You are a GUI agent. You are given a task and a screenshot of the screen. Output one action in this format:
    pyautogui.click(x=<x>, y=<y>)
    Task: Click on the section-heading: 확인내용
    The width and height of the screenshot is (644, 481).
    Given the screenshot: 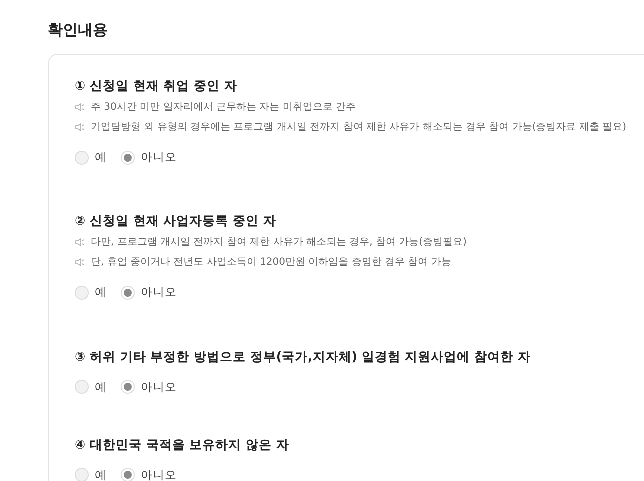 What is the action you would take?
    pyautogui.click(x=78, y=30)
    